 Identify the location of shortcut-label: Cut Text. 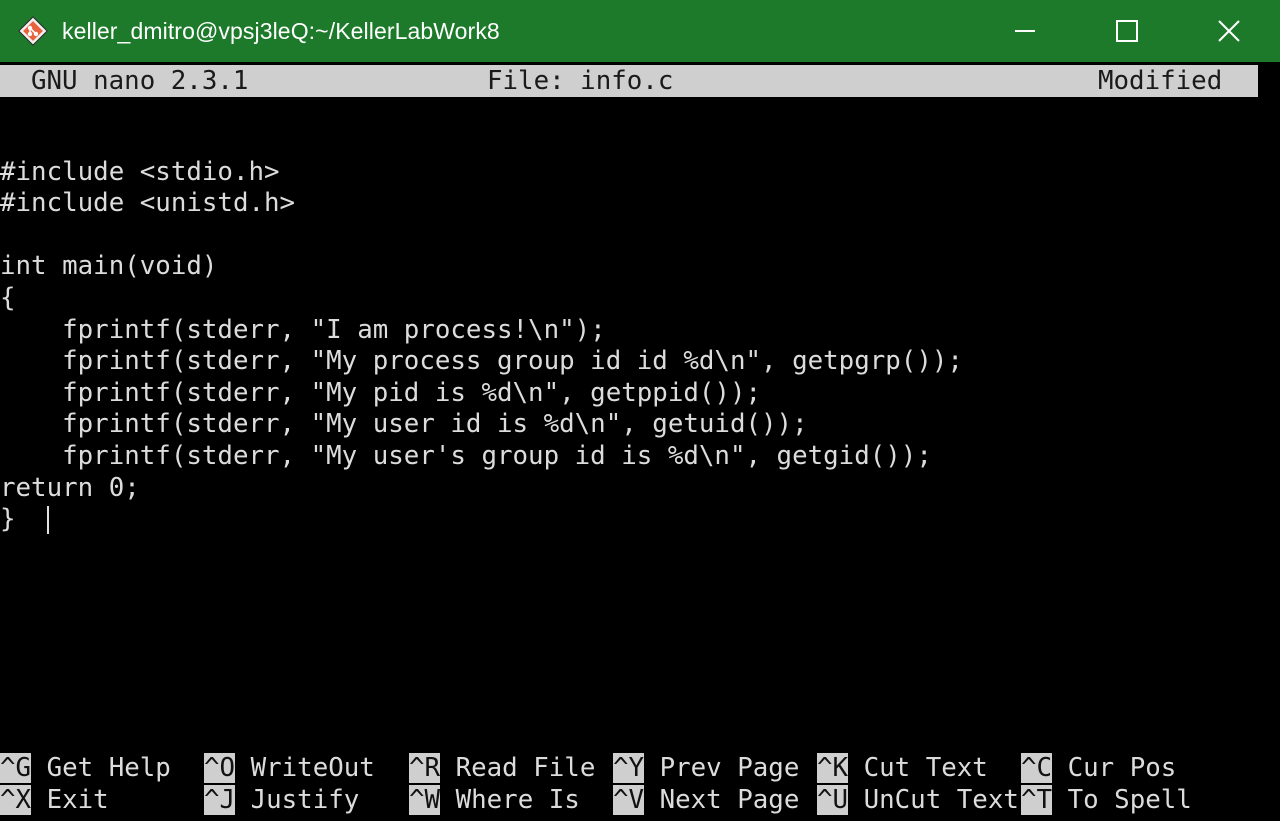
(918, 768).